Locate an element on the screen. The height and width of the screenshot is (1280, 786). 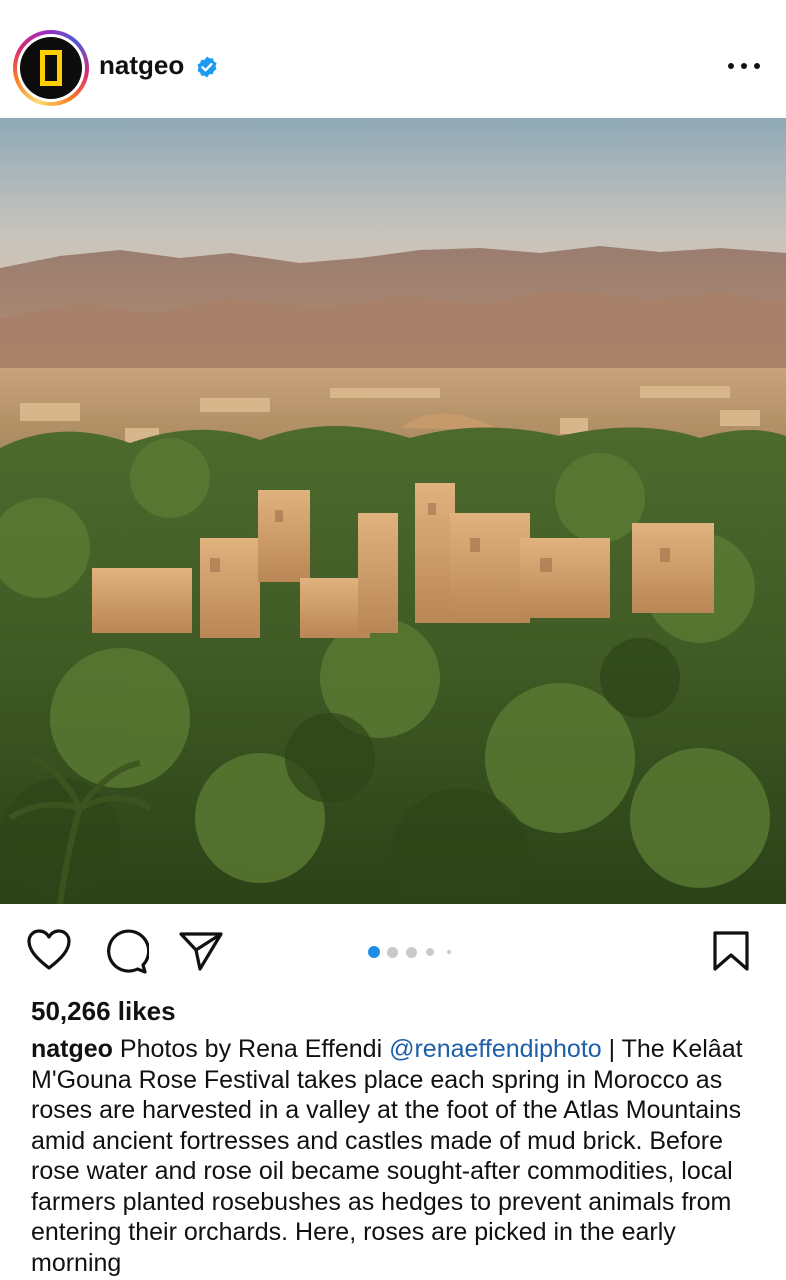
likes-count: 50,266 likes is located at coordinates (103, 1011).